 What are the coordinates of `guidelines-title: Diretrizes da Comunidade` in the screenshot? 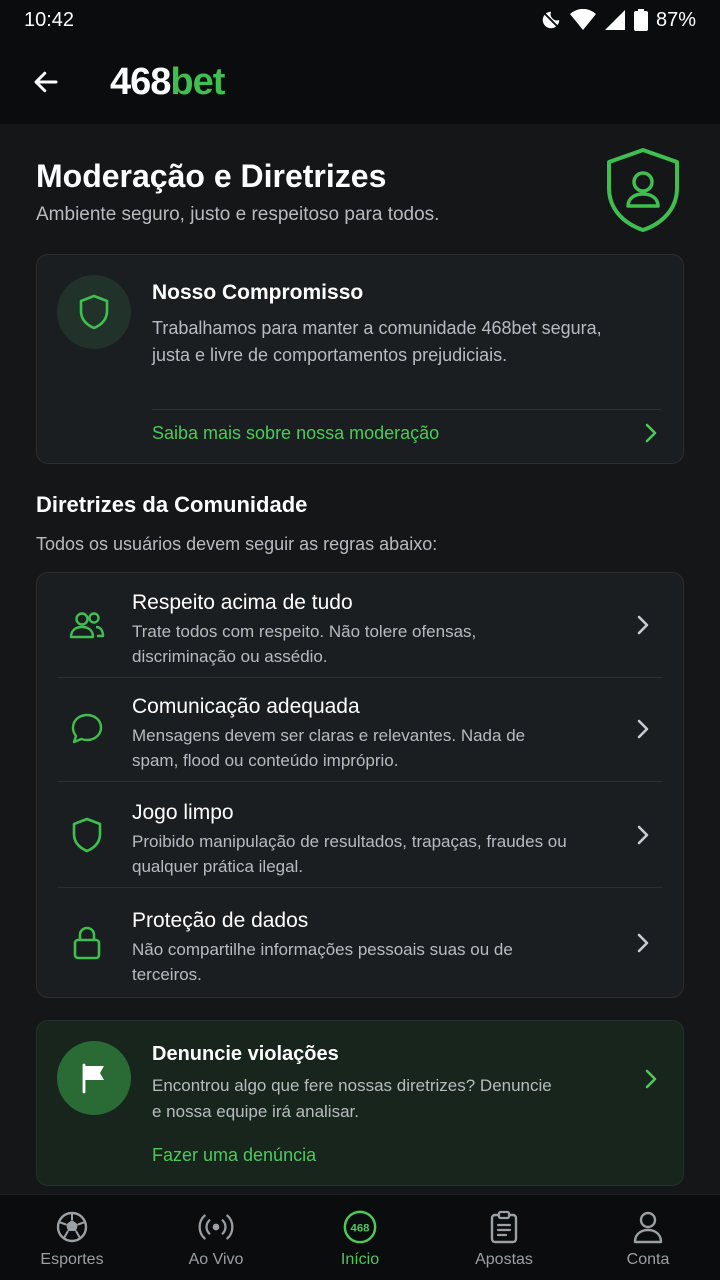 It's located at (172, 504).